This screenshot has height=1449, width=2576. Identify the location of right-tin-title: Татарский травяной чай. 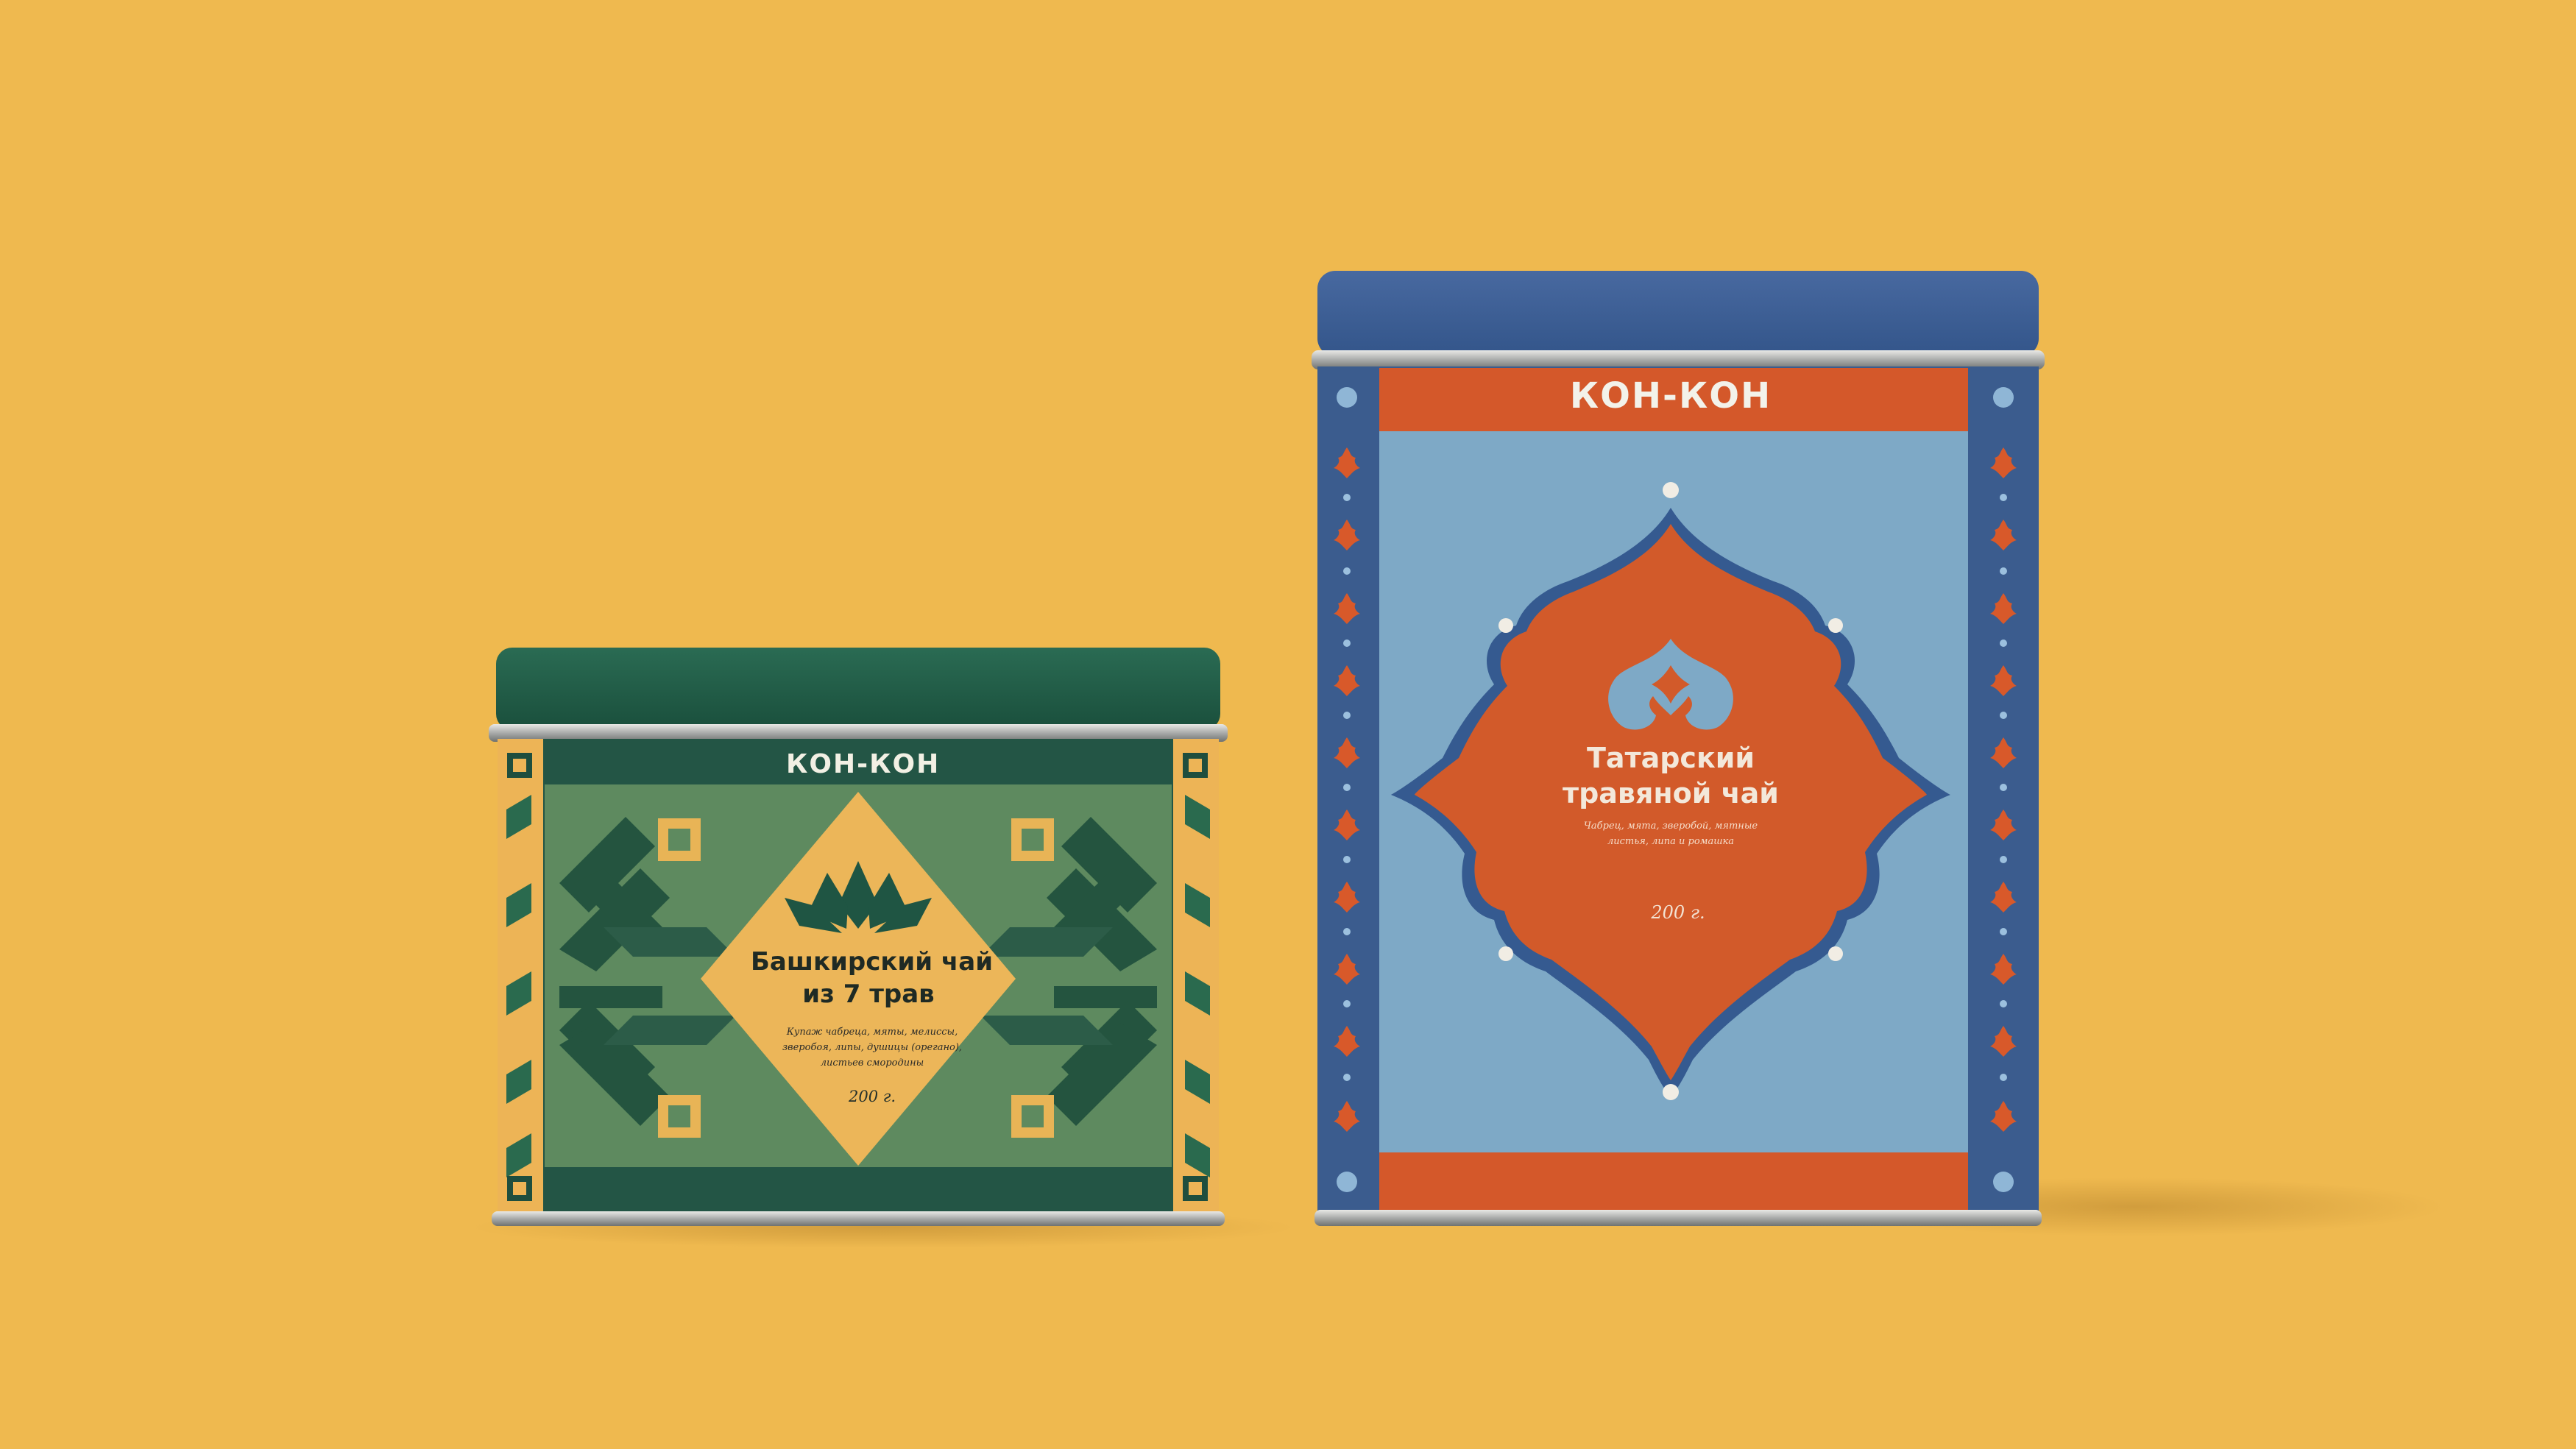
(1671, 775).